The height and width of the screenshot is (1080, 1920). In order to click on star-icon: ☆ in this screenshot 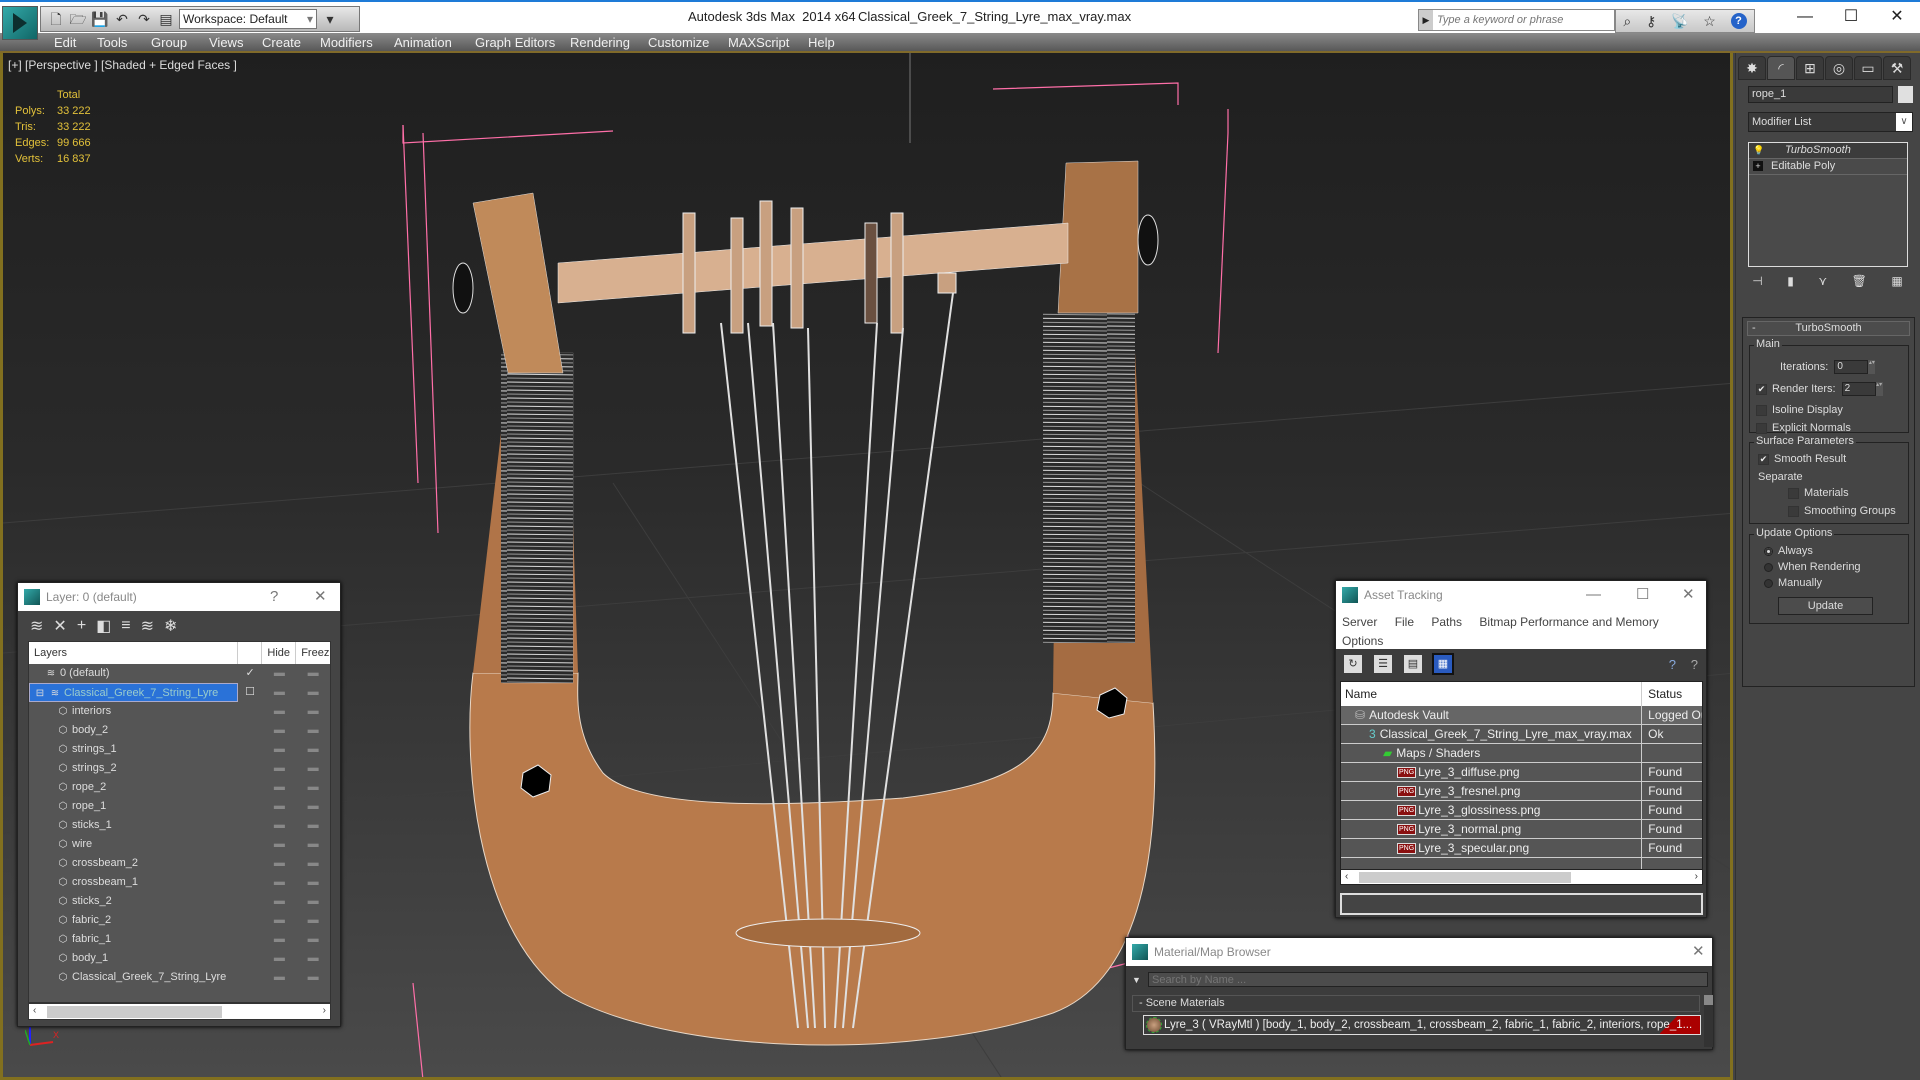, I will do `click(1709, 21)`.